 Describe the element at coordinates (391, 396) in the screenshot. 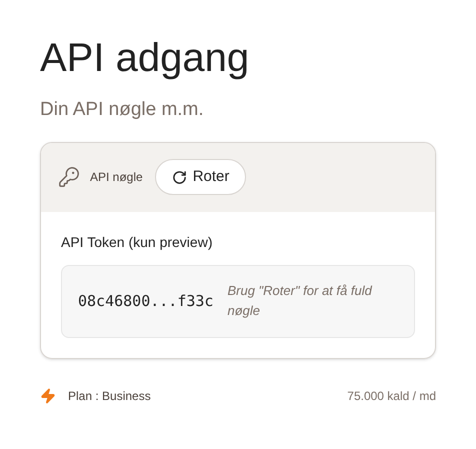

I see `quota-text: 75.000 kald / md` at that location.